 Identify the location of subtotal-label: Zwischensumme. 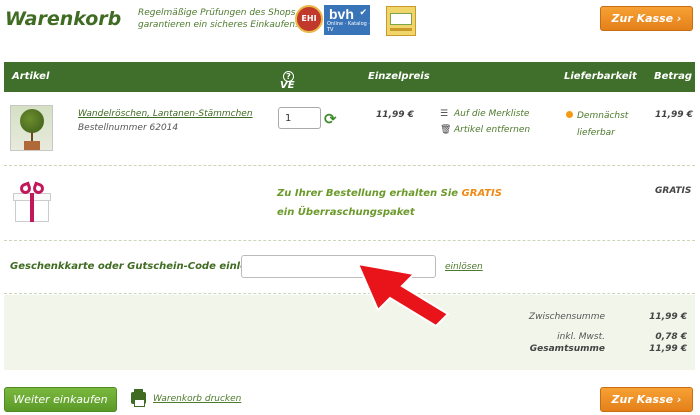
(566, 317).